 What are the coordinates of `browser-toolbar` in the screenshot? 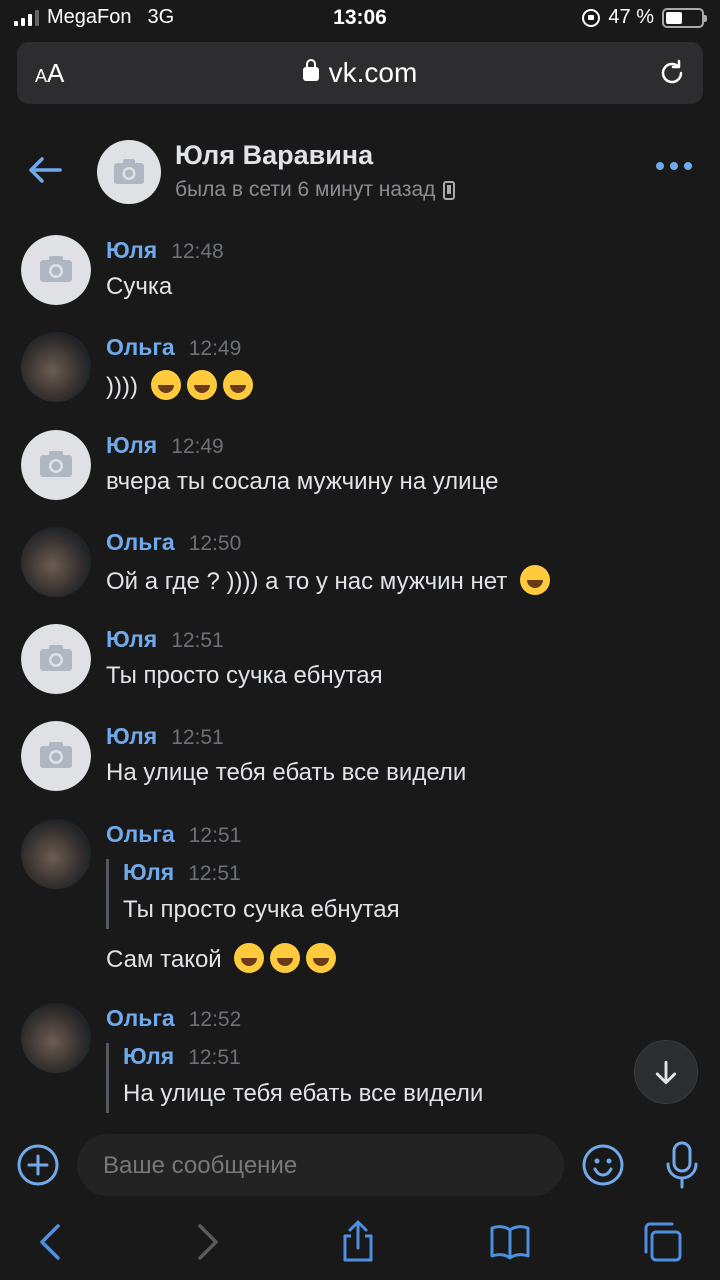 It's located at (360, 1241).